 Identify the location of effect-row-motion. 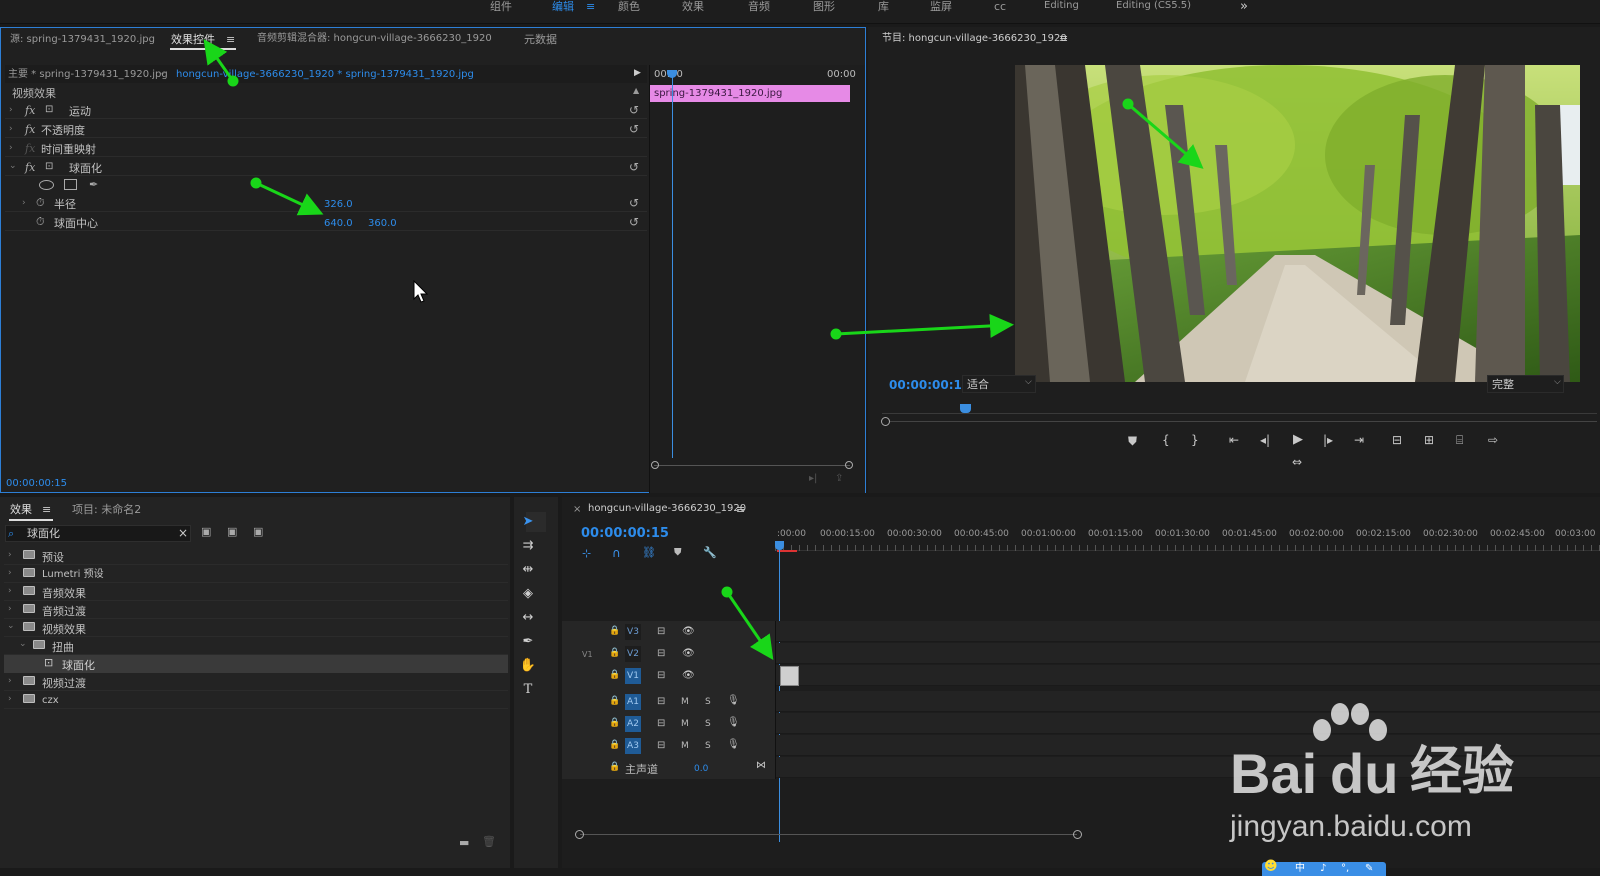
(326, 110).